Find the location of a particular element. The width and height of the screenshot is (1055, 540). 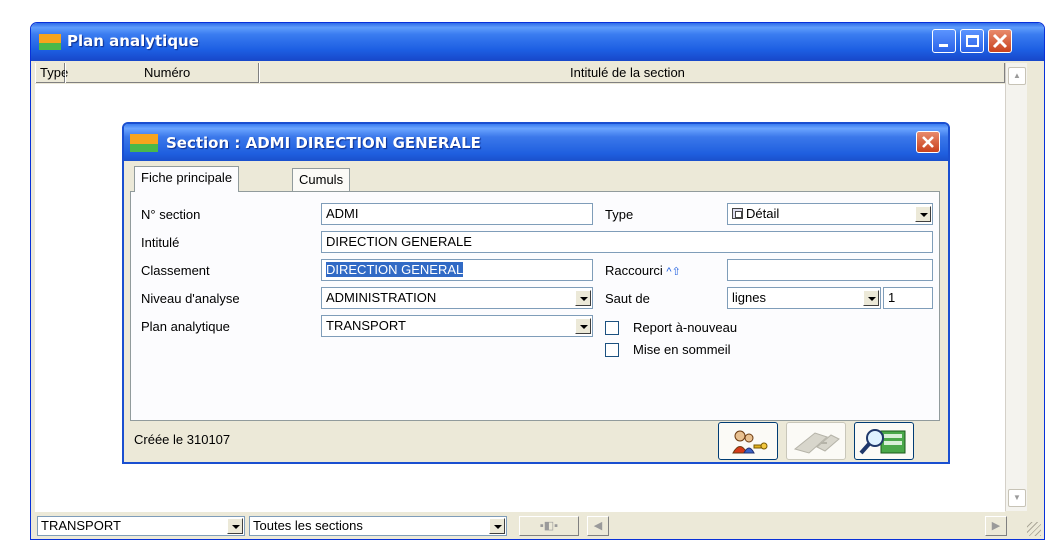

column-header: Type Numéro Intitulé de la section is located at coordinates (520, 73).